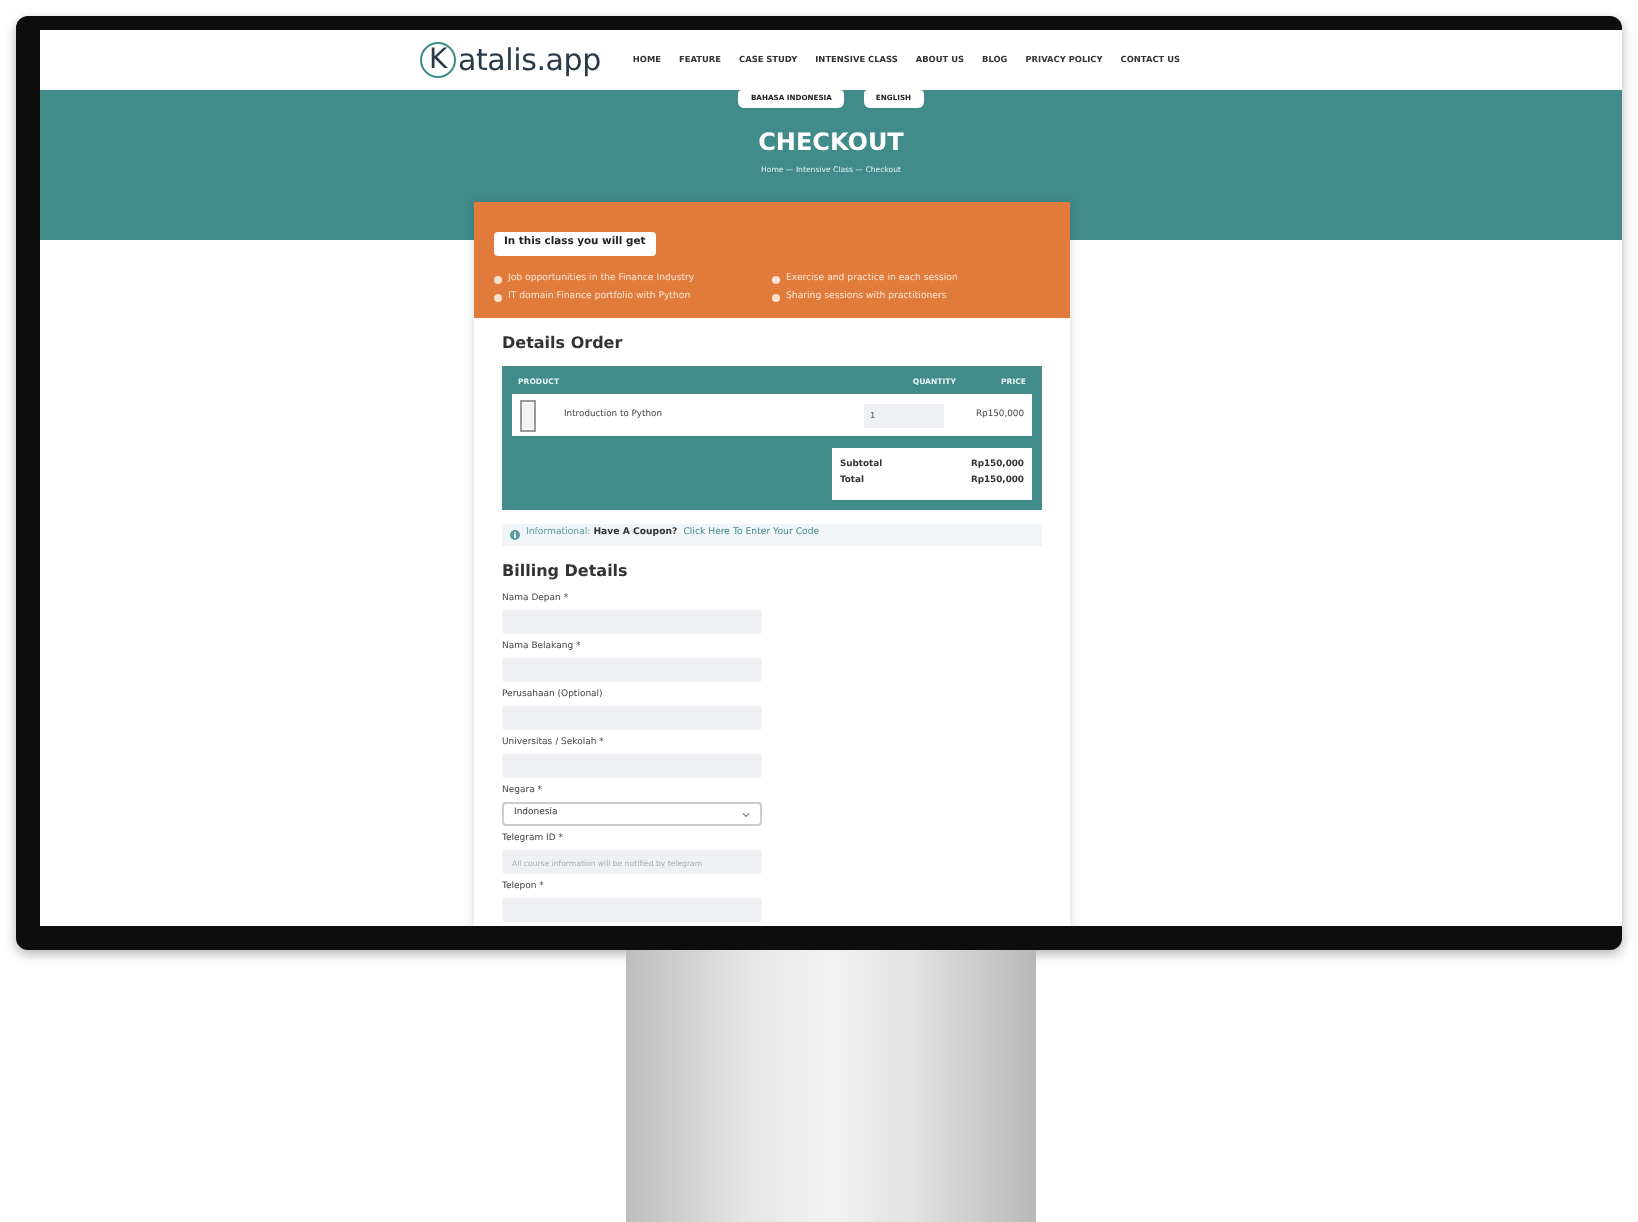  I want to click on input-field, so click(632, 910).